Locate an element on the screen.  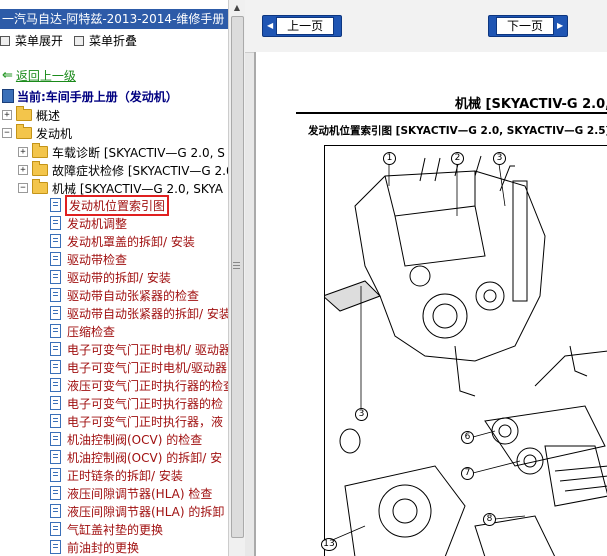
tree-leaf-label: 驱动带检查 is located at coordinates (97, 259).